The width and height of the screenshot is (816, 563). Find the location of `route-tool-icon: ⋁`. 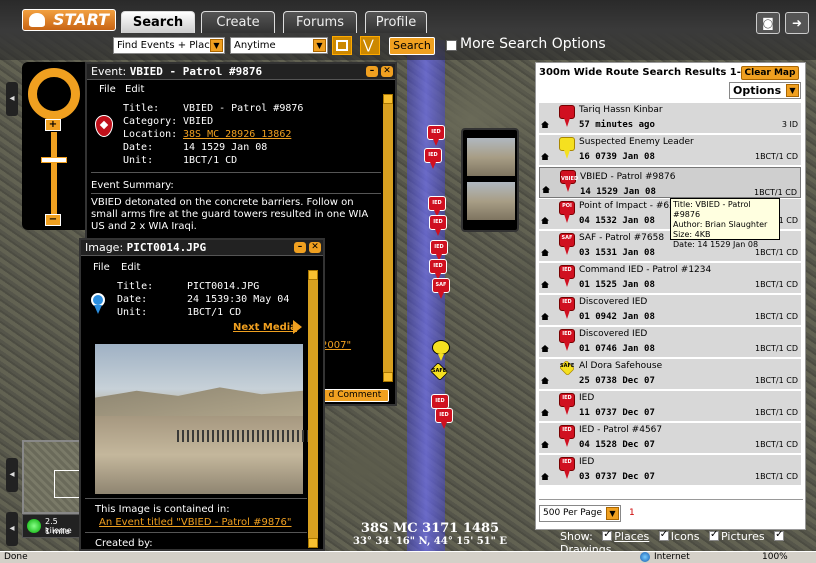

route-tool-icon: ⋁ is located at coordinates (370, 45).